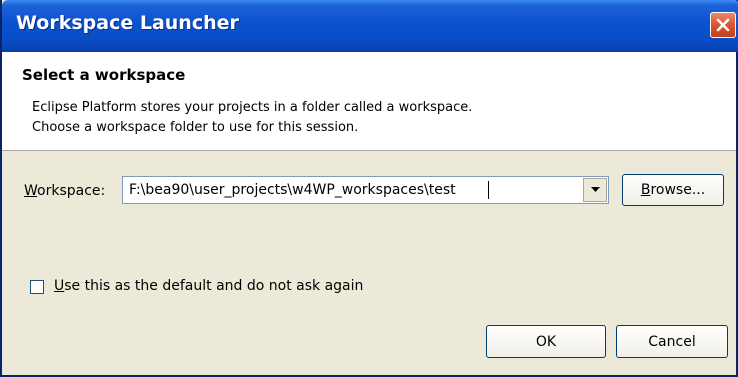 This screenshot has width=738, height=377. What do you see at coordinates (488, 190) in the screenshot?
I see `text-caret` at bounding box center [488, 190].